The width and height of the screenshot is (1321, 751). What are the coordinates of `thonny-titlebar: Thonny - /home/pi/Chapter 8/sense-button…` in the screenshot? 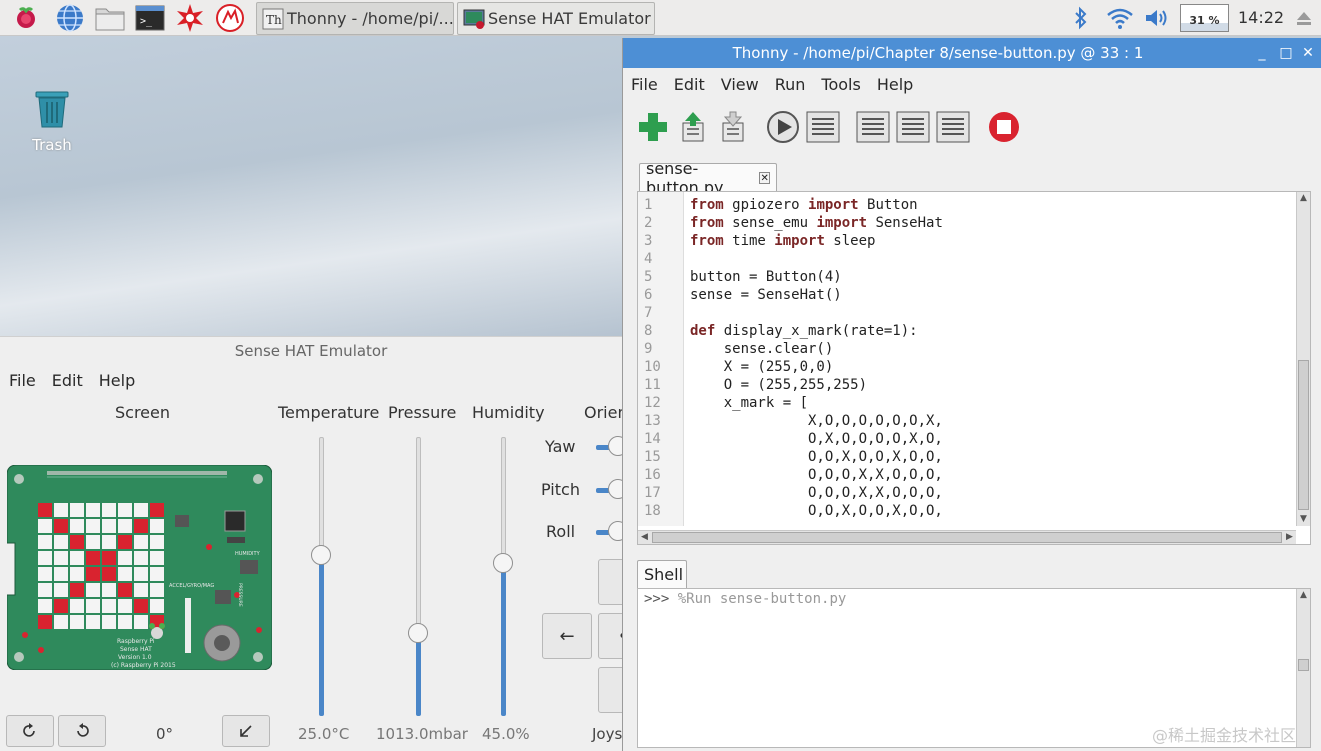 It's located at (972, 53).